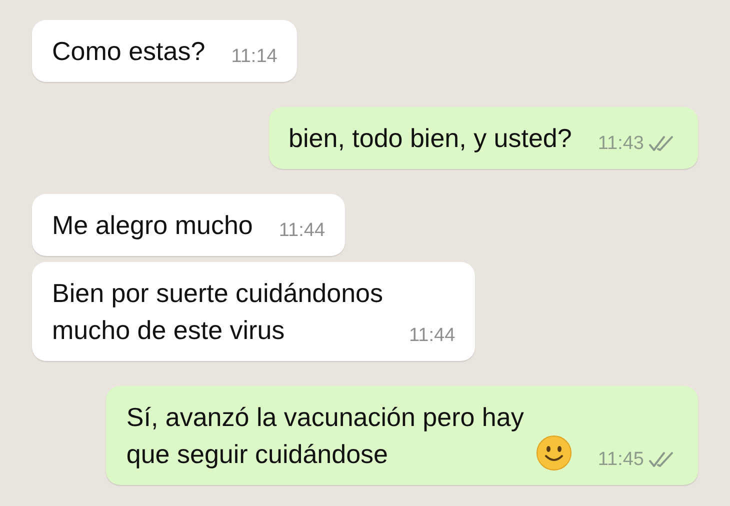  What do you see at coordinates (325, 436) in the screenshot?
I see `message-text: Sí, avanzó la vacunación pero hay que seguir cuidándose` at bounding box center [325, 436].